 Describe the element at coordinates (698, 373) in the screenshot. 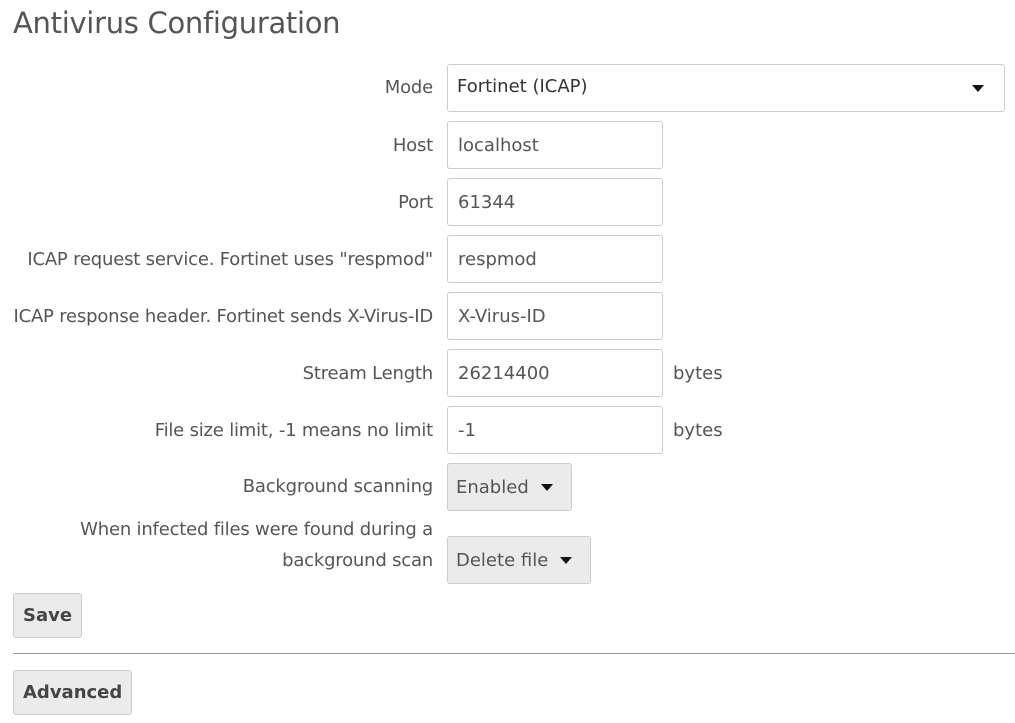

I see `stream-length-unit: bytes` at that location.